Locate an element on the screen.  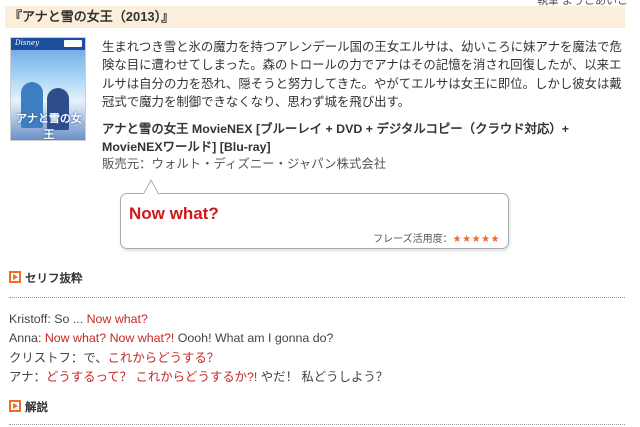
dialogue-highlight: これからどうする？ is located at coordinates (163, 357).